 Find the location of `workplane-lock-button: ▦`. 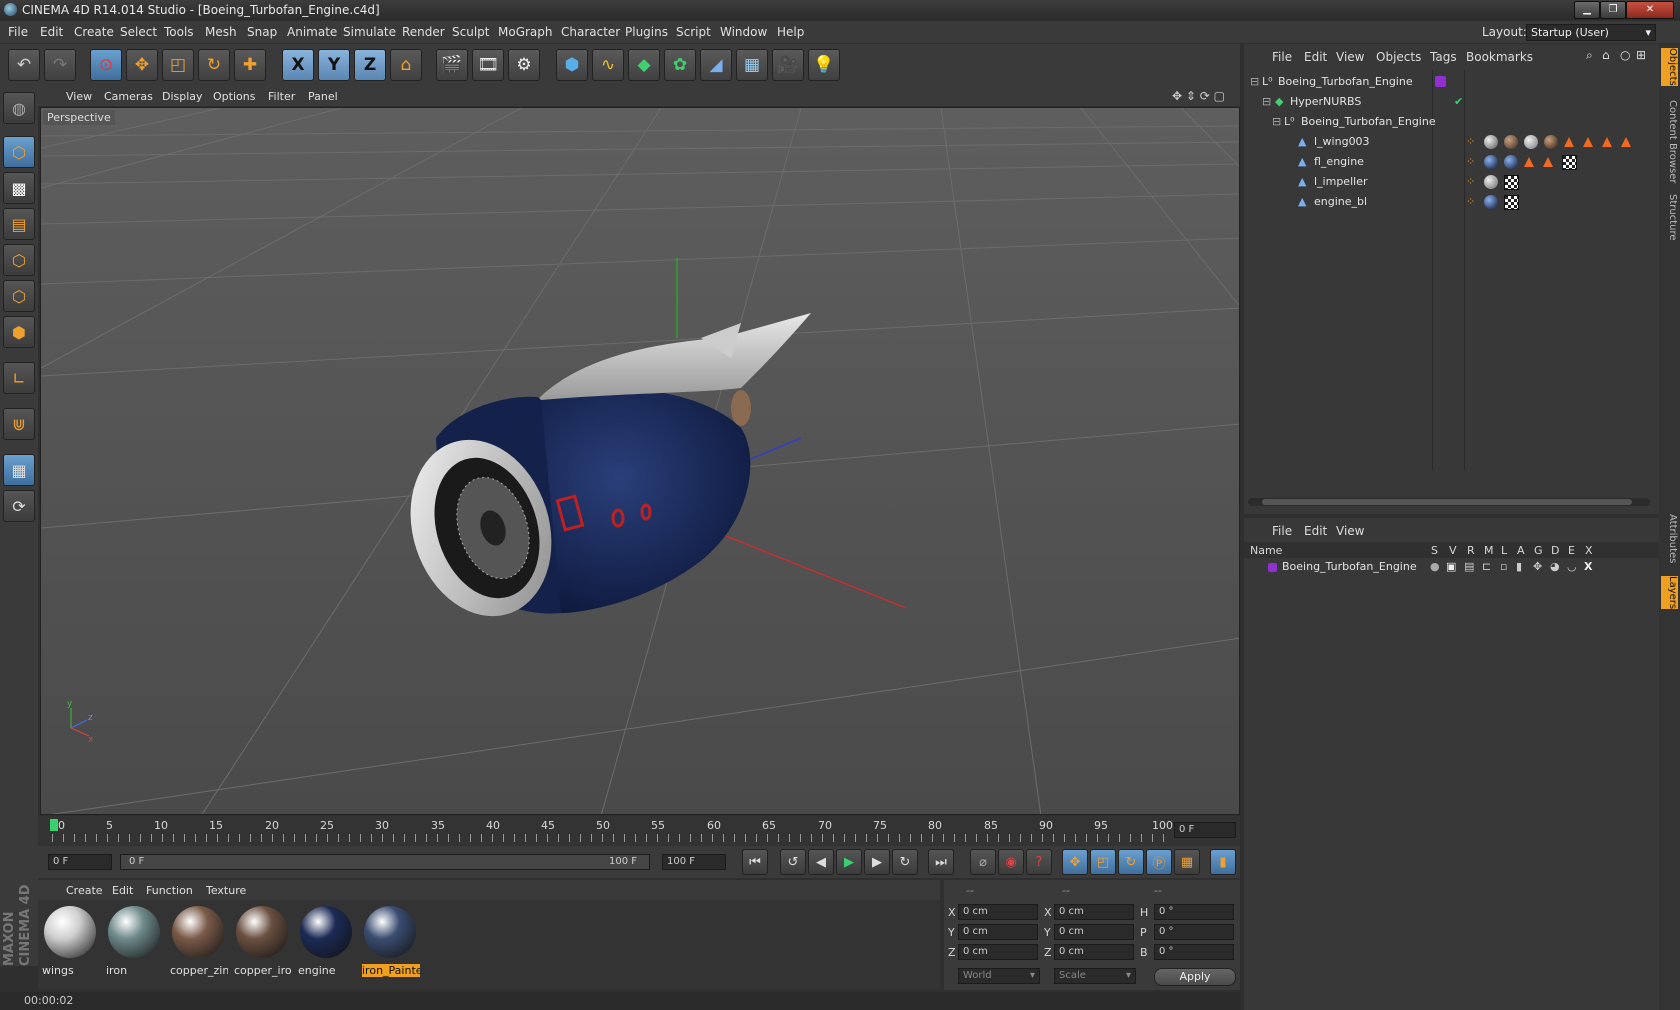

workplane-lock-button: ▦ is located at coordinates (19, 470).